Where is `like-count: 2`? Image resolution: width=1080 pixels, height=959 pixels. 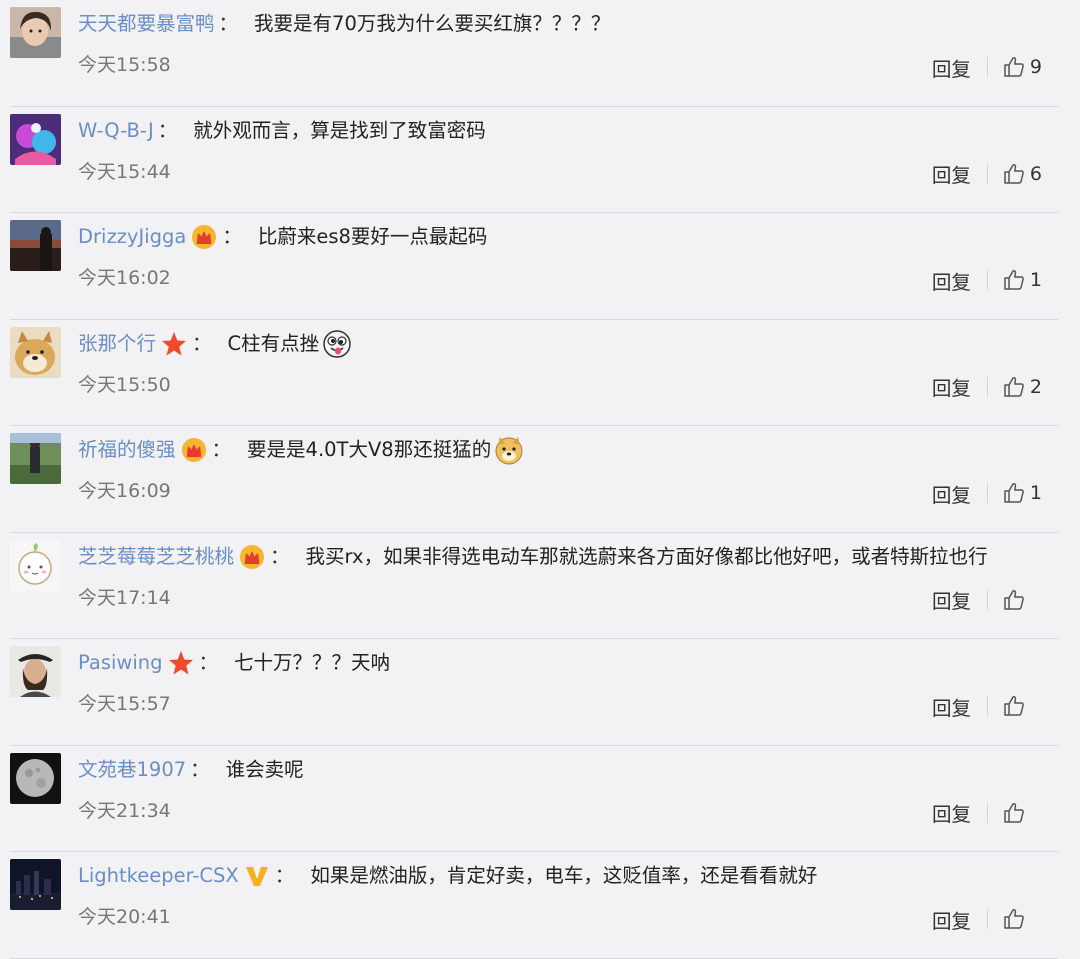
like-count: 2 is located at coordinates (1035, 386).